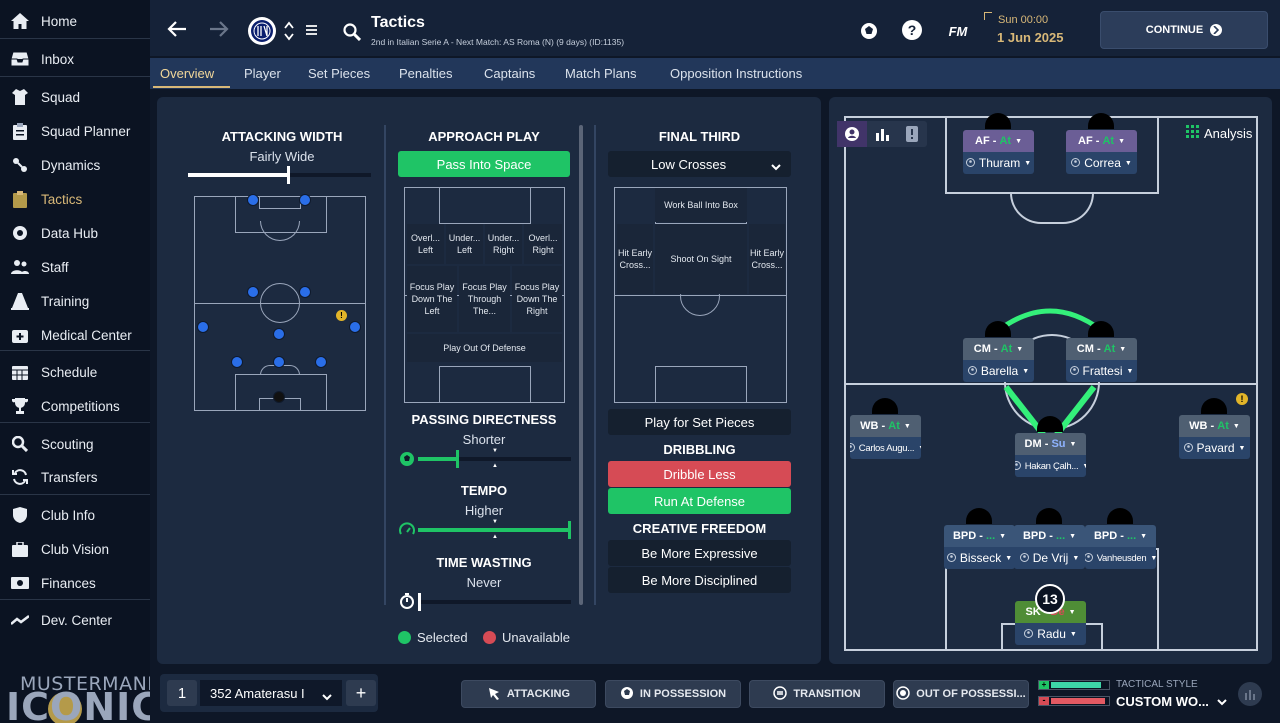  Describe the element at coordinates (288, 175) in the screenshot. I see `attacking-width-handle` at that location.